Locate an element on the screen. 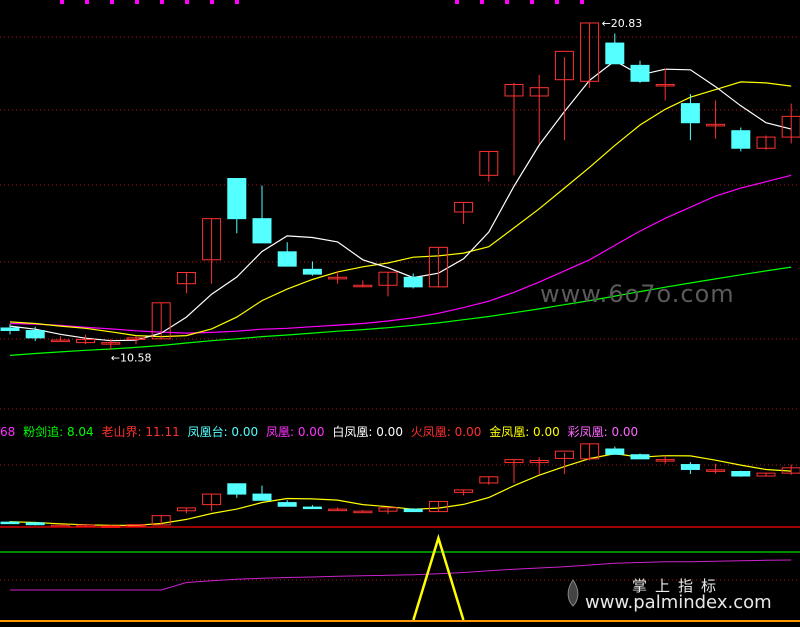 This screenshot has width=800, height=627. signal-spike is located at coordinates (438, 577).